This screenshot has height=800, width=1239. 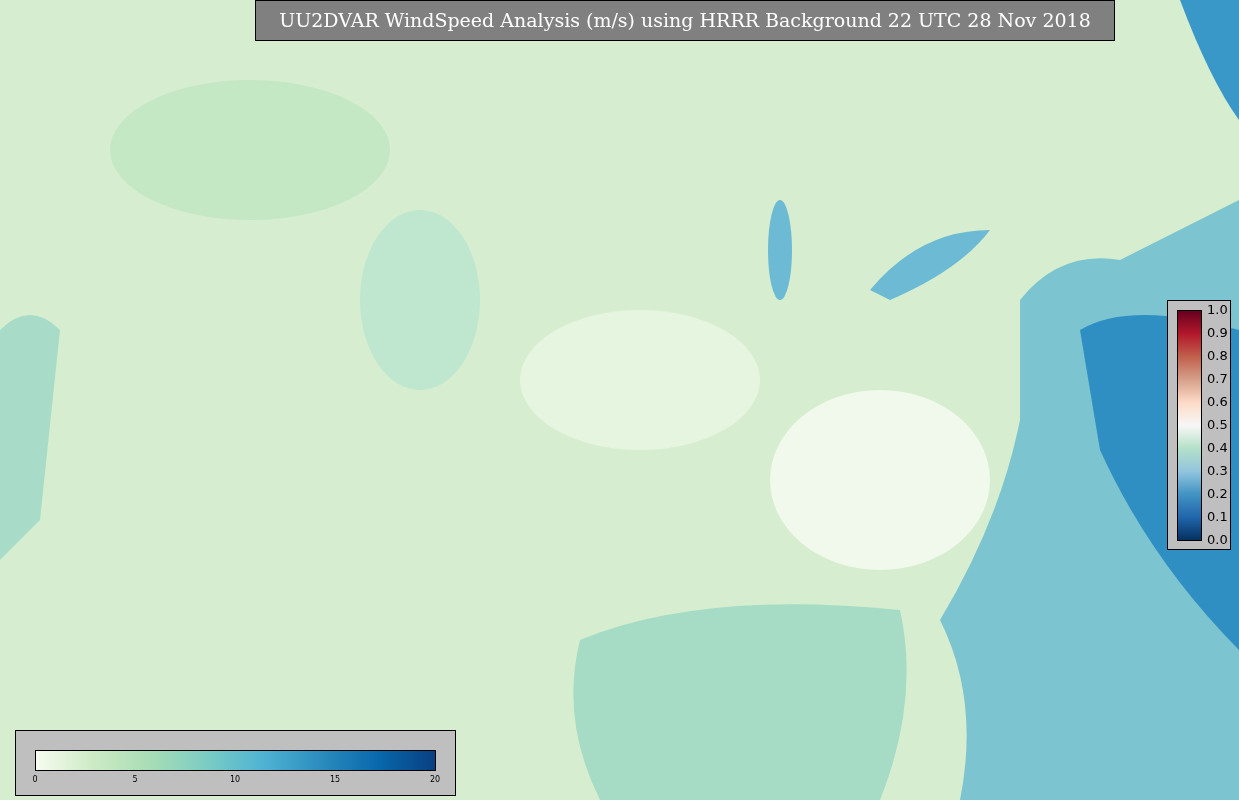 I want to click on tick-label: 20, so click(x=435, y=780).